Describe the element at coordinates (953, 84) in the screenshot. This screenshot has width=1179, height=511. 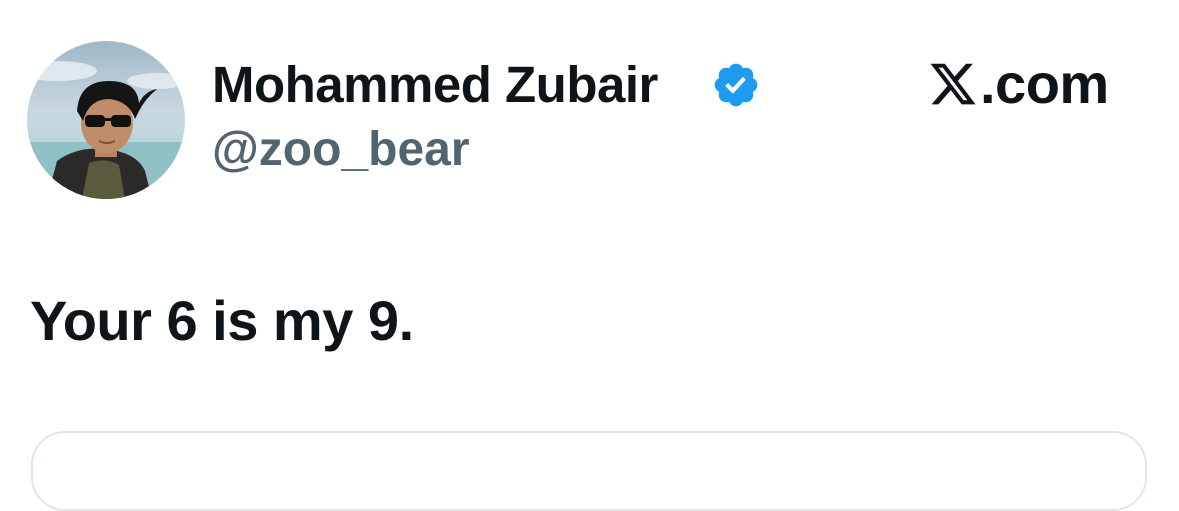
I see `x-logo-icon` at that location.